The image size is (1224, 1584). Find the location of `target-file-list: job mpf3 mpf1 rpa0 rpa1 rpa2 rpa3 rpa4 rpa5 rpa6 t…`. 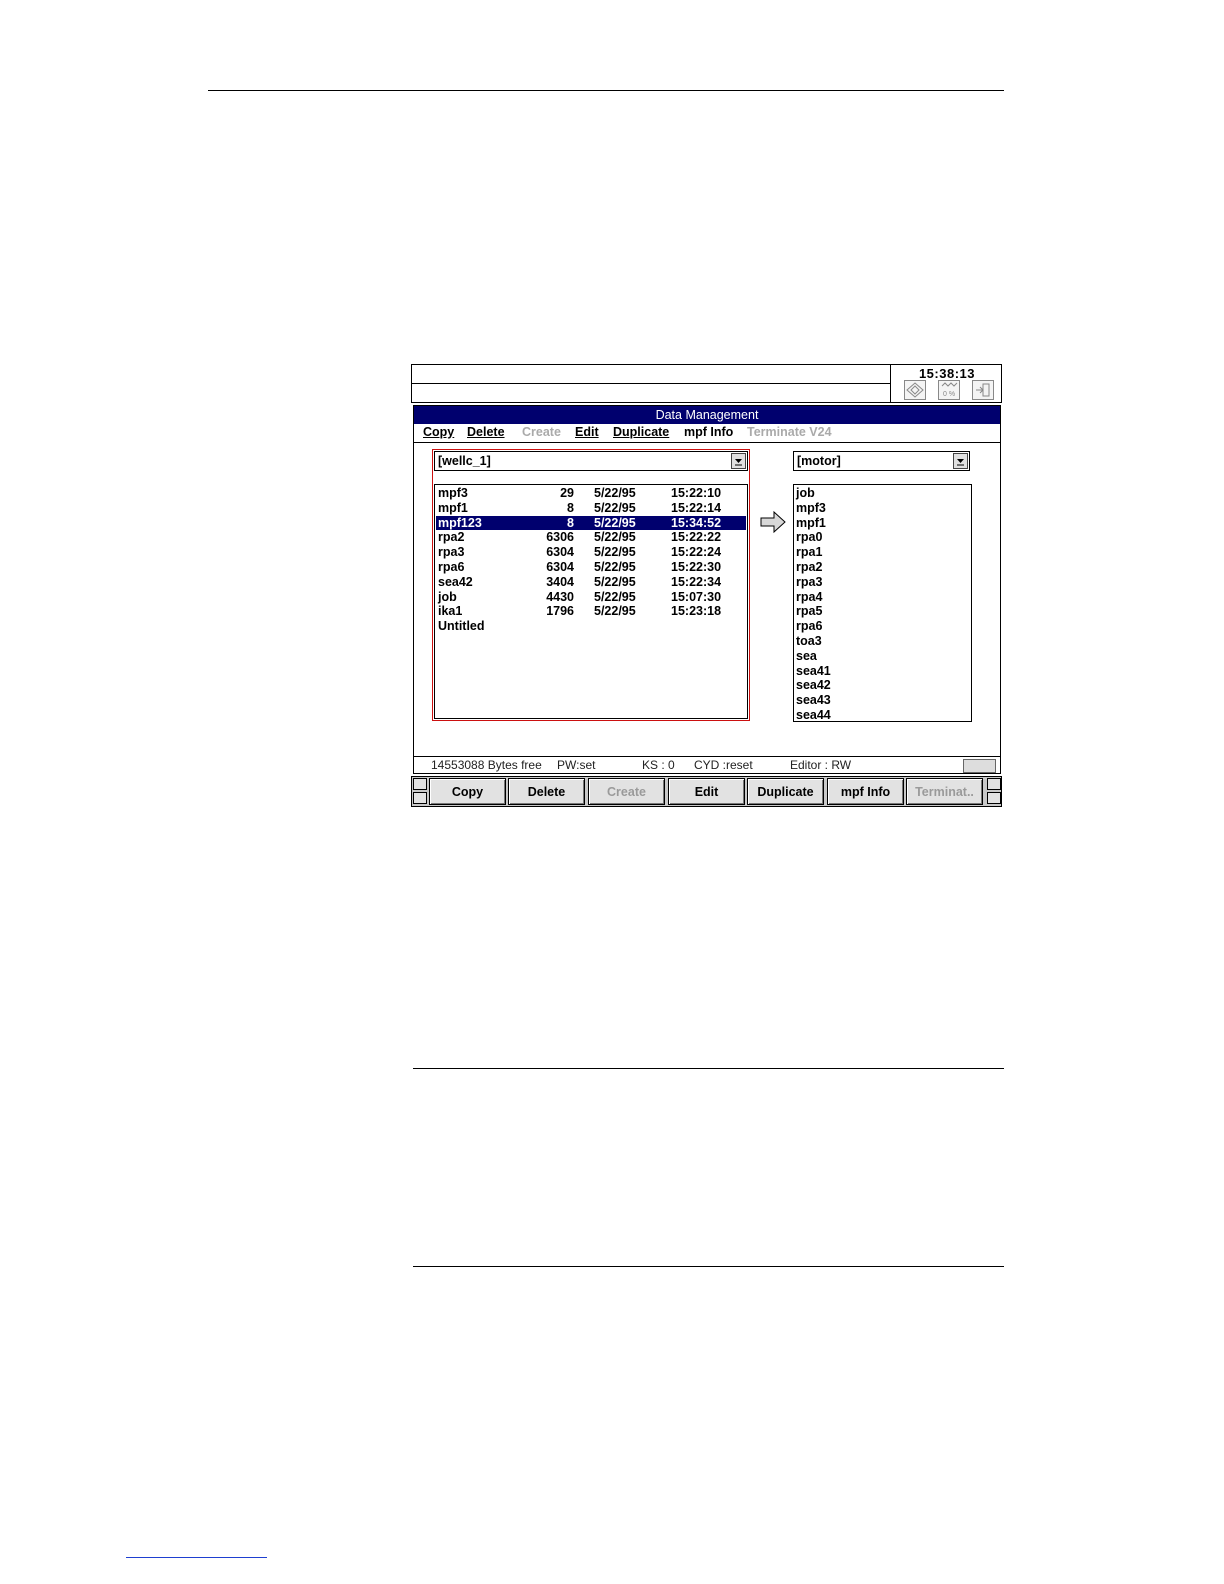

target-file-list: job mpf3 mpf1 rpa0 rpa1 rpa2 rpa3 rpa4 rpa5 rpa6 t… is located at coordinates (882, 603).